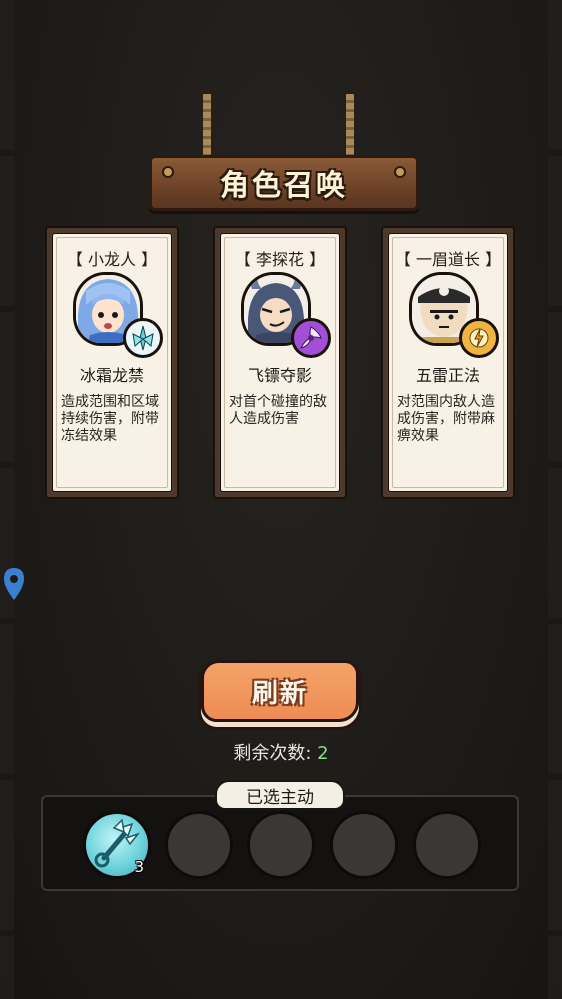 Image resolution: width=562 pixels, height=999 pixels. I want to click on purple-shuriken-icon, so click(311, 338).